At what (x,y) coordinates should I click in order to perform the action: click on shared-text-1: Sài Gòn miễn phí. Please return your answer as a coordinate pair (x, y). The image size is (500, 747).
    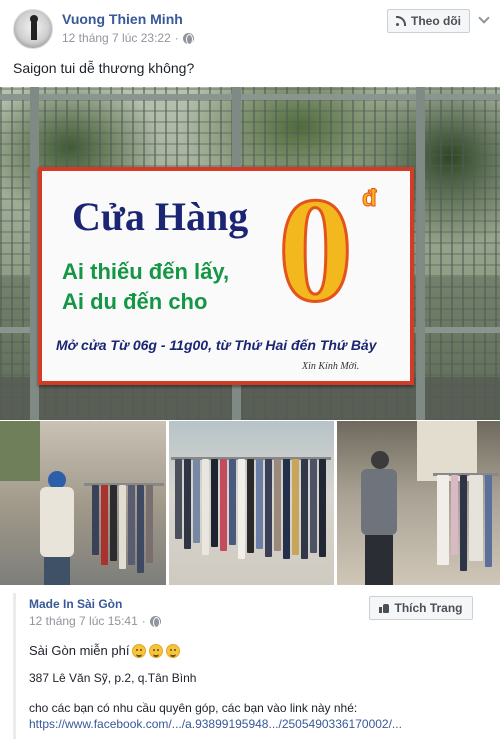
    Looking at the image, I should click on (79, 650).